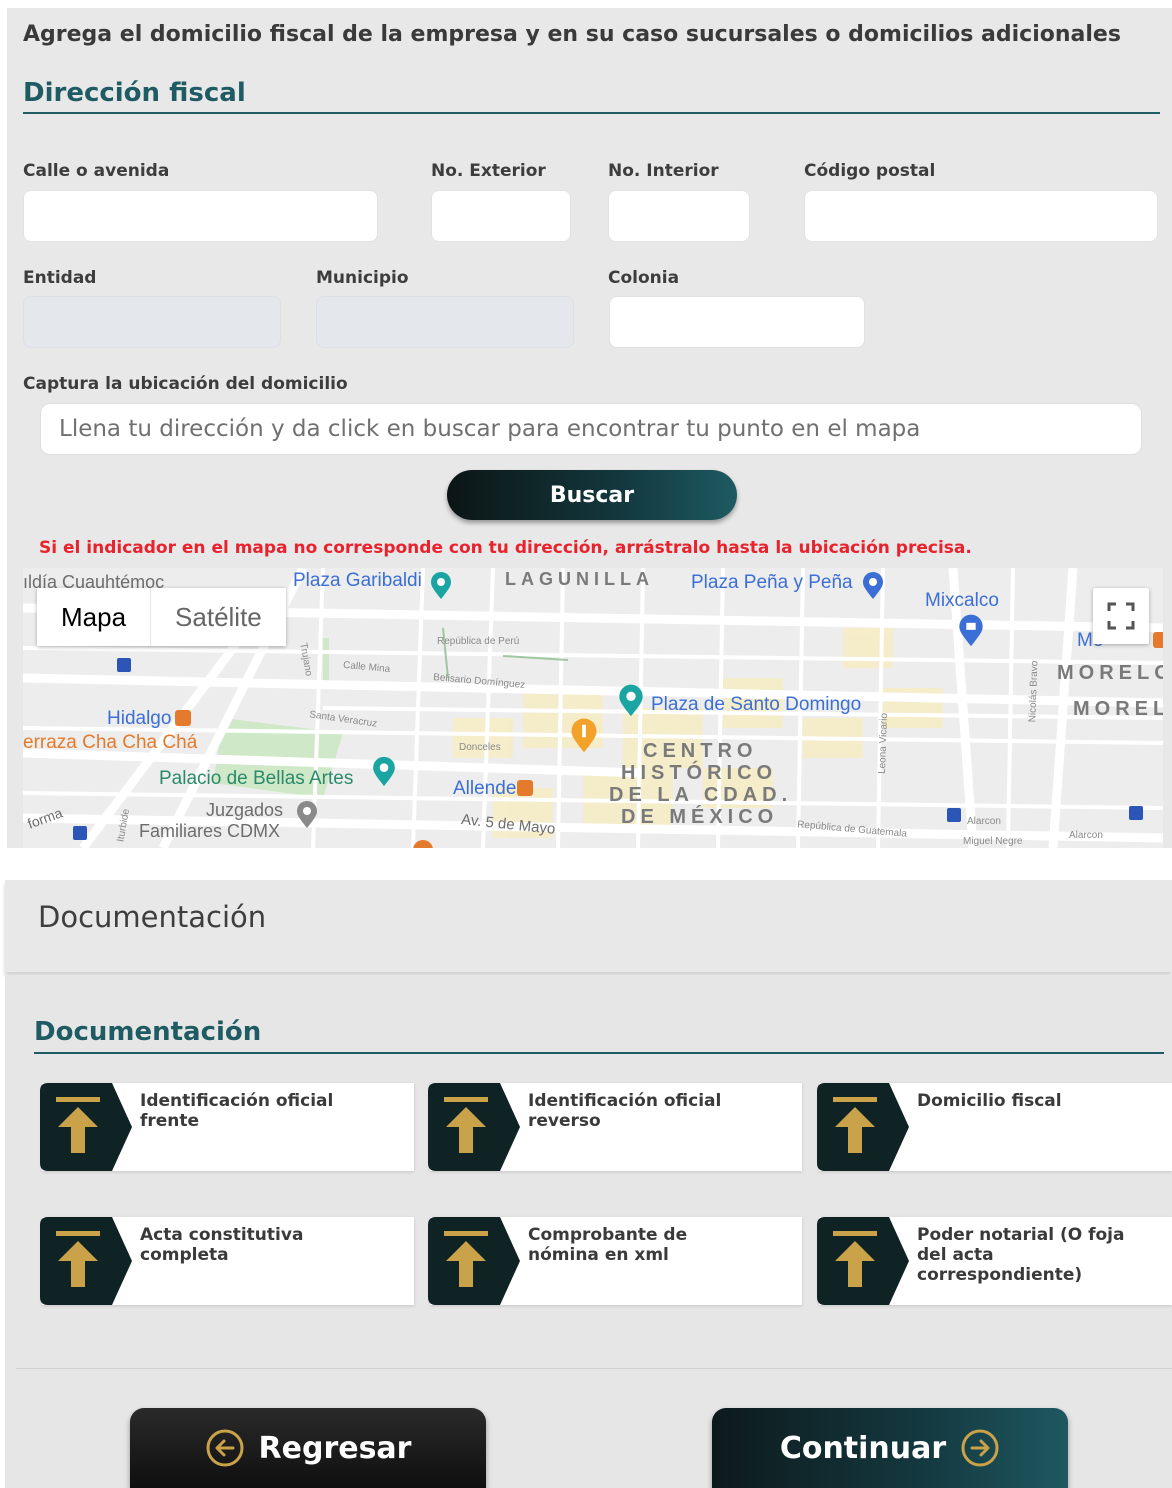  Describe the element at coordinates (994, 1127) in the screenshot. I see `upload-card-fiscal-address: Domicilio fiscal` at that location.